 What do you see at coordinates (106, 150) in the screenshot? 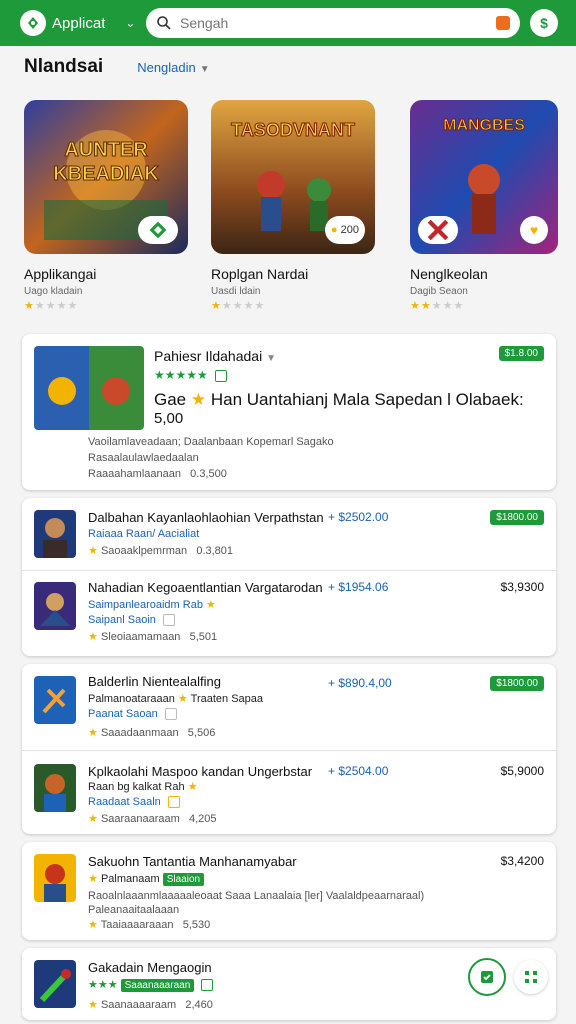
I see `art-title-line: AUNTER` at bounding box center [106, 150].